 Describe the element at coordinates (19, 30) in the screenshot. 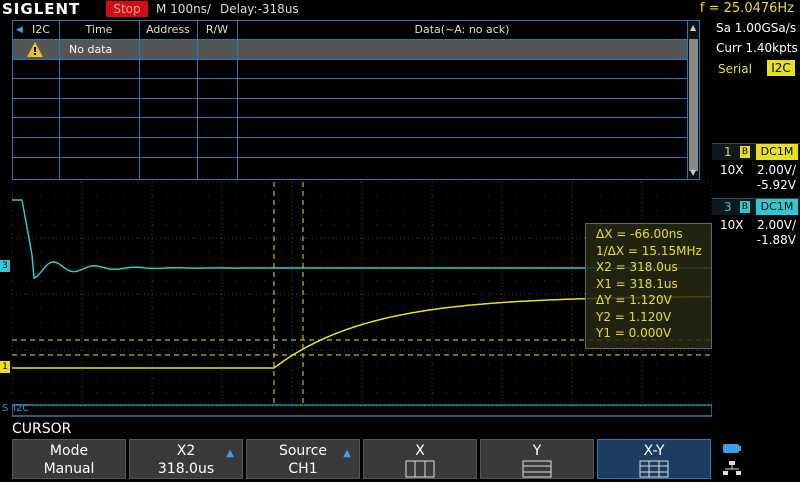

I see `scroll-left-icon: ◀` at that location.